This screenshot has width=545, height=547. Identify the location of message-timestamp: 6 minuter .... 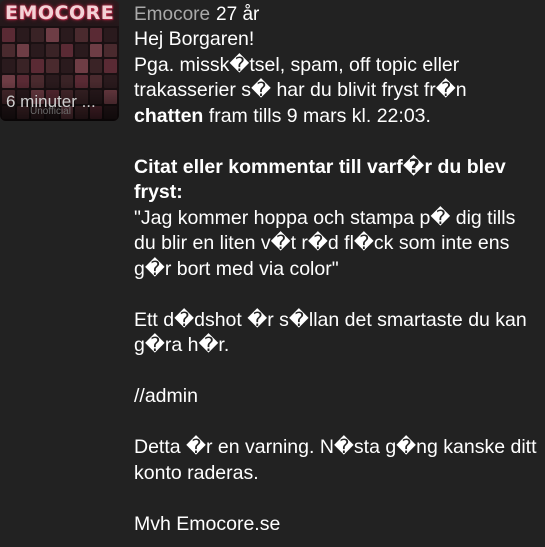
(51, 101).